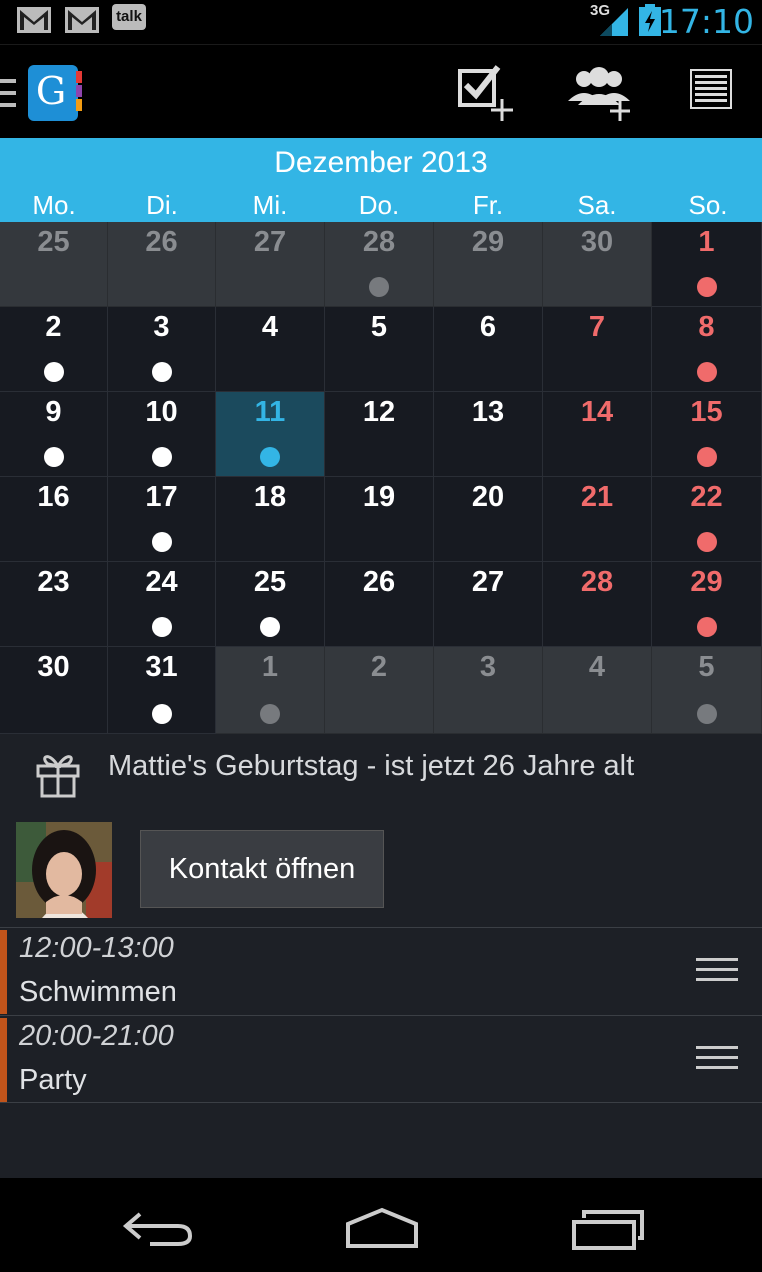 The height and width of the screenshot is (1272, 762). I want to click on day-number: 25, so click(270, 582).